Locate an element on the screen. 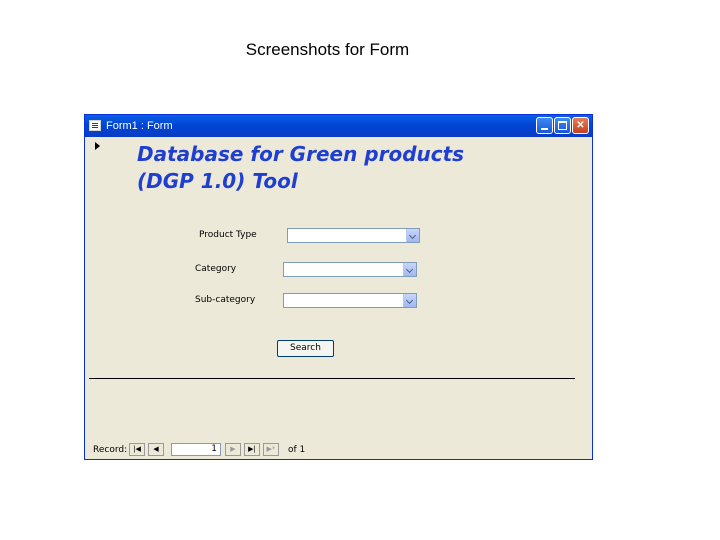  record-label: Record: is located at coordinates (110, 450).